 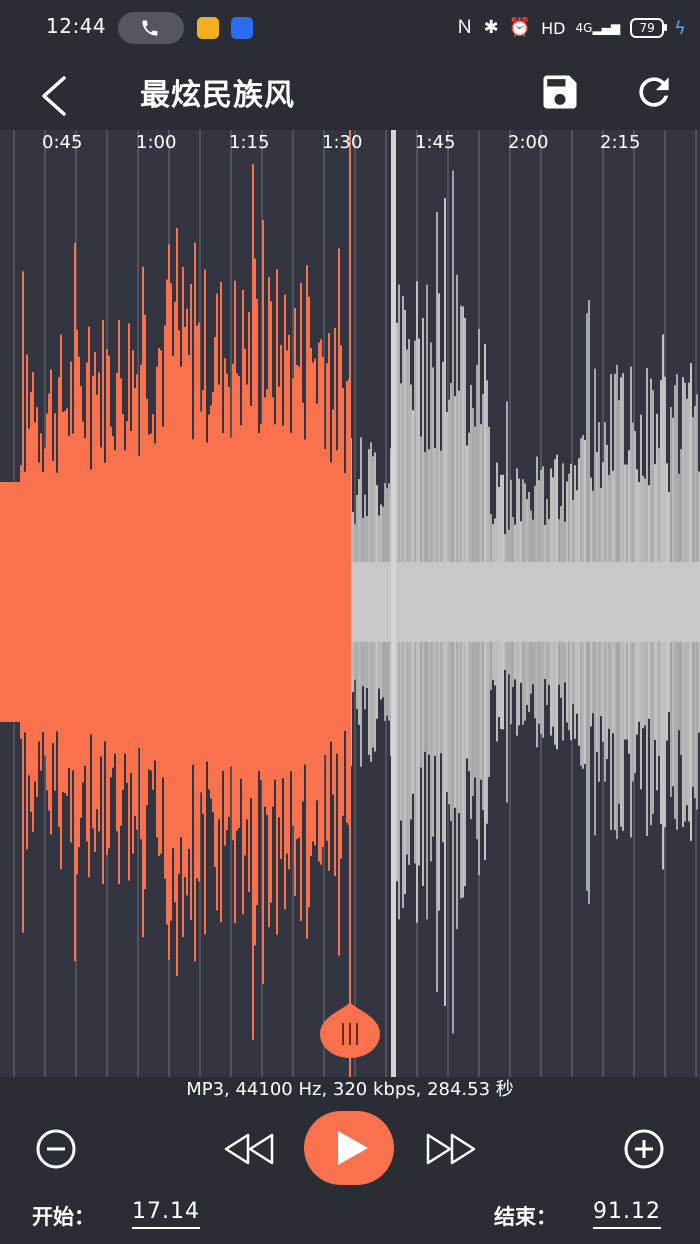 I want to click on timeline-label: 2:15, so click(x=620, y=142).